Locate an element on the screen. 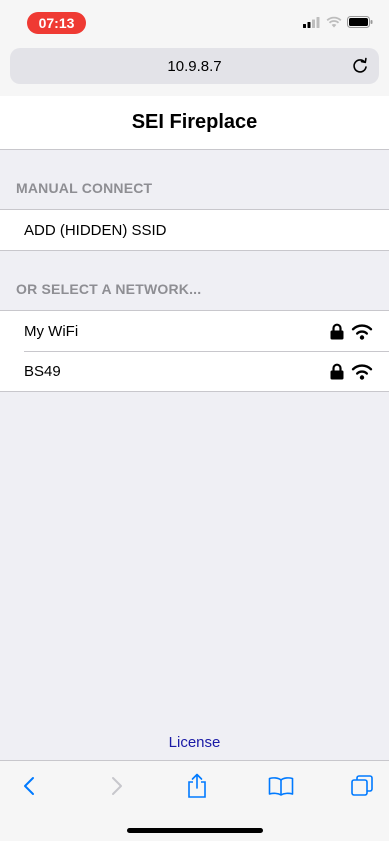  tabs-icon is located at coordinates (362, 785).